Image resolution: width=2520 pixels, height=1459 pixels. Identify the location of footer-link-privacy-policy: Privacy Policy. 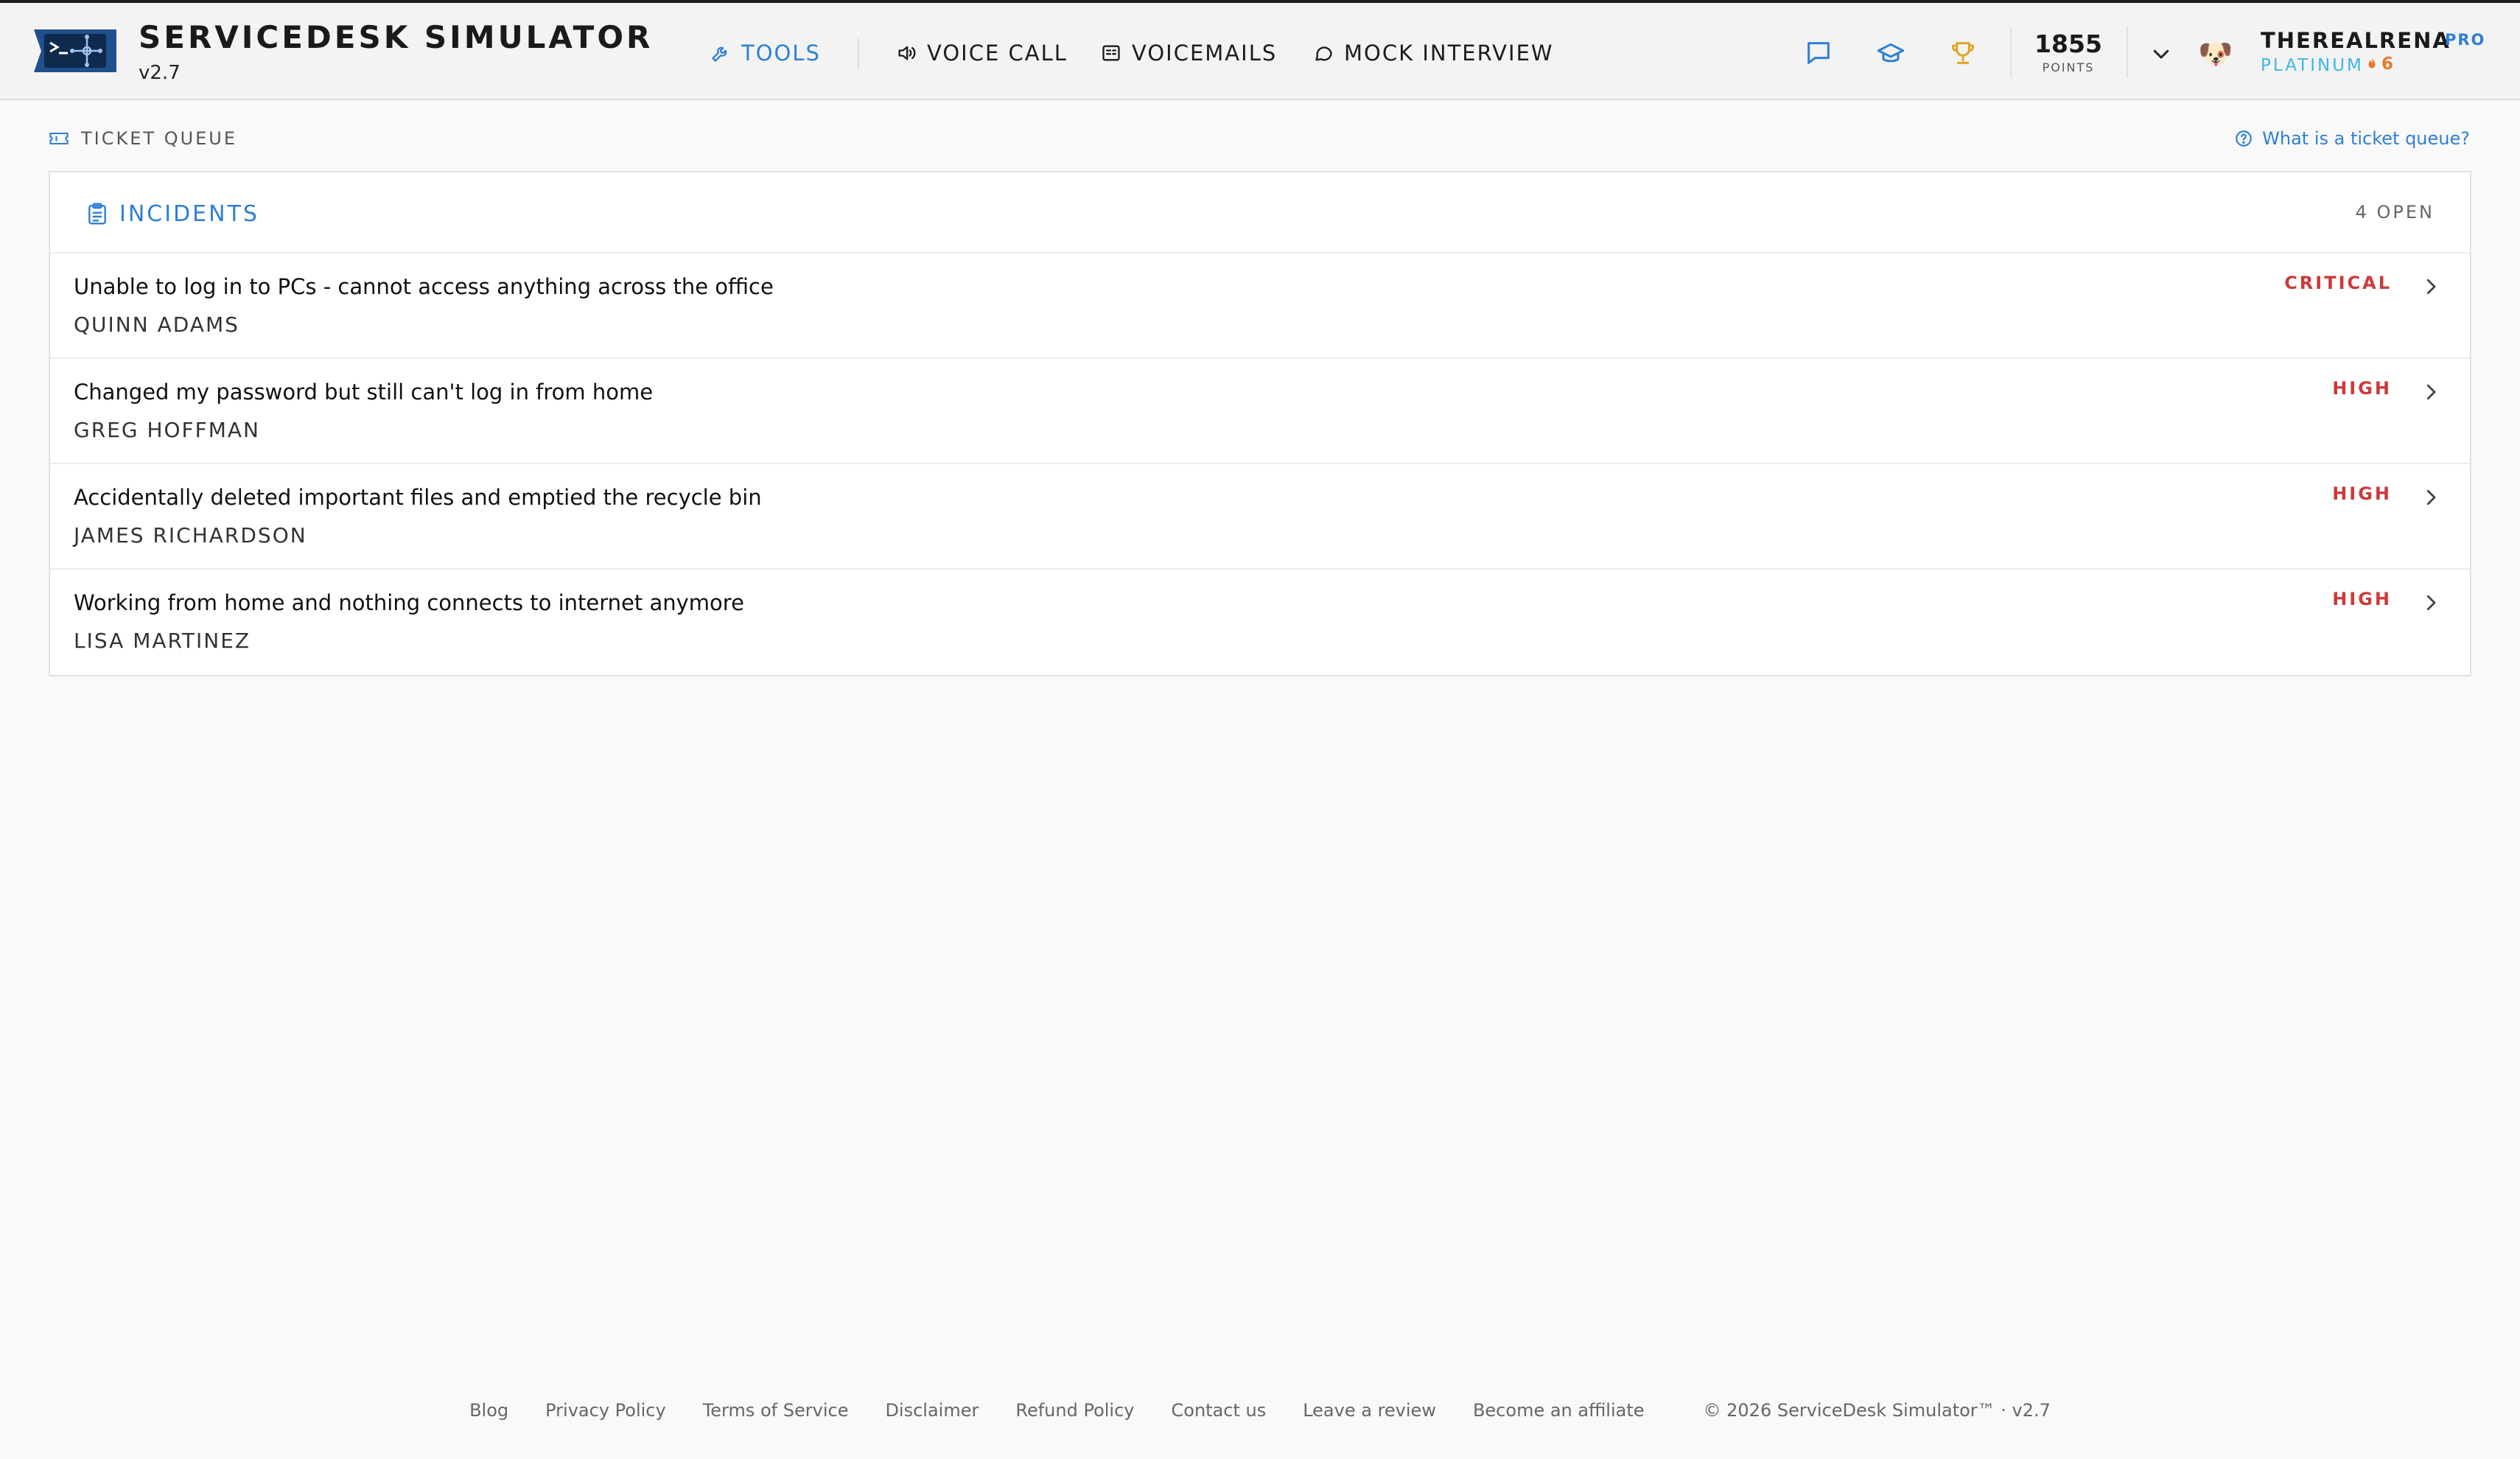
(605, 1410).